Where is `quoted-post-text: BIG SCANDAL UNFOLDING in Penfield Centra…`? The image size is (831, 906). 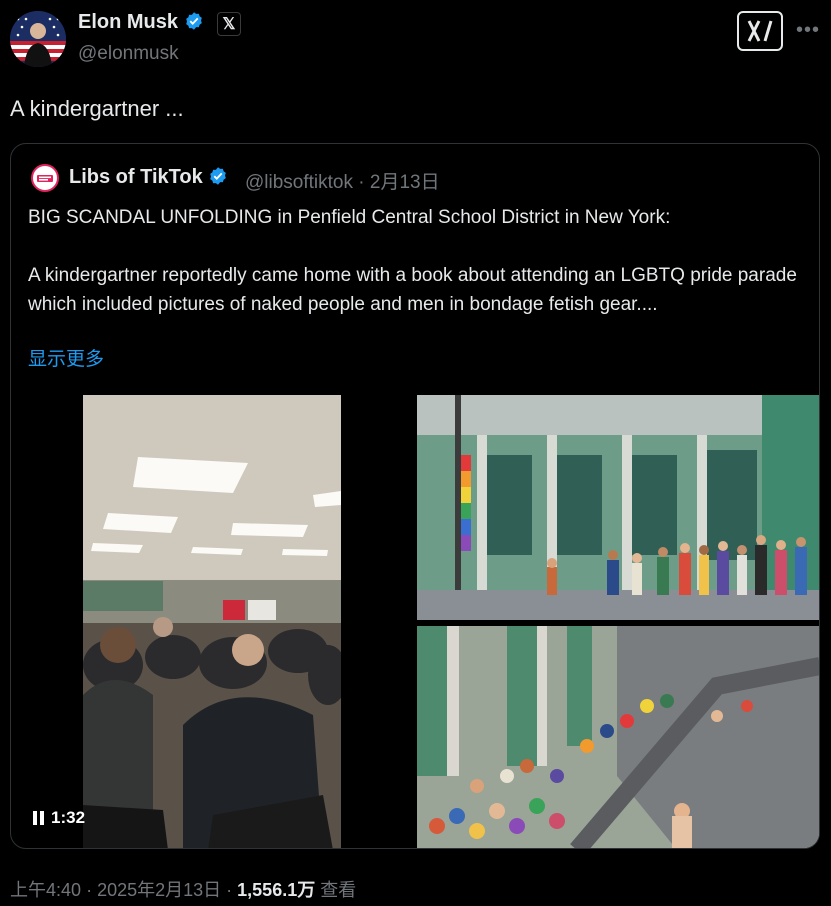
quoted-post-text: BIG SCANDAL UNFOLDING in Penfield Centra… is located at coordinates (418, 261).